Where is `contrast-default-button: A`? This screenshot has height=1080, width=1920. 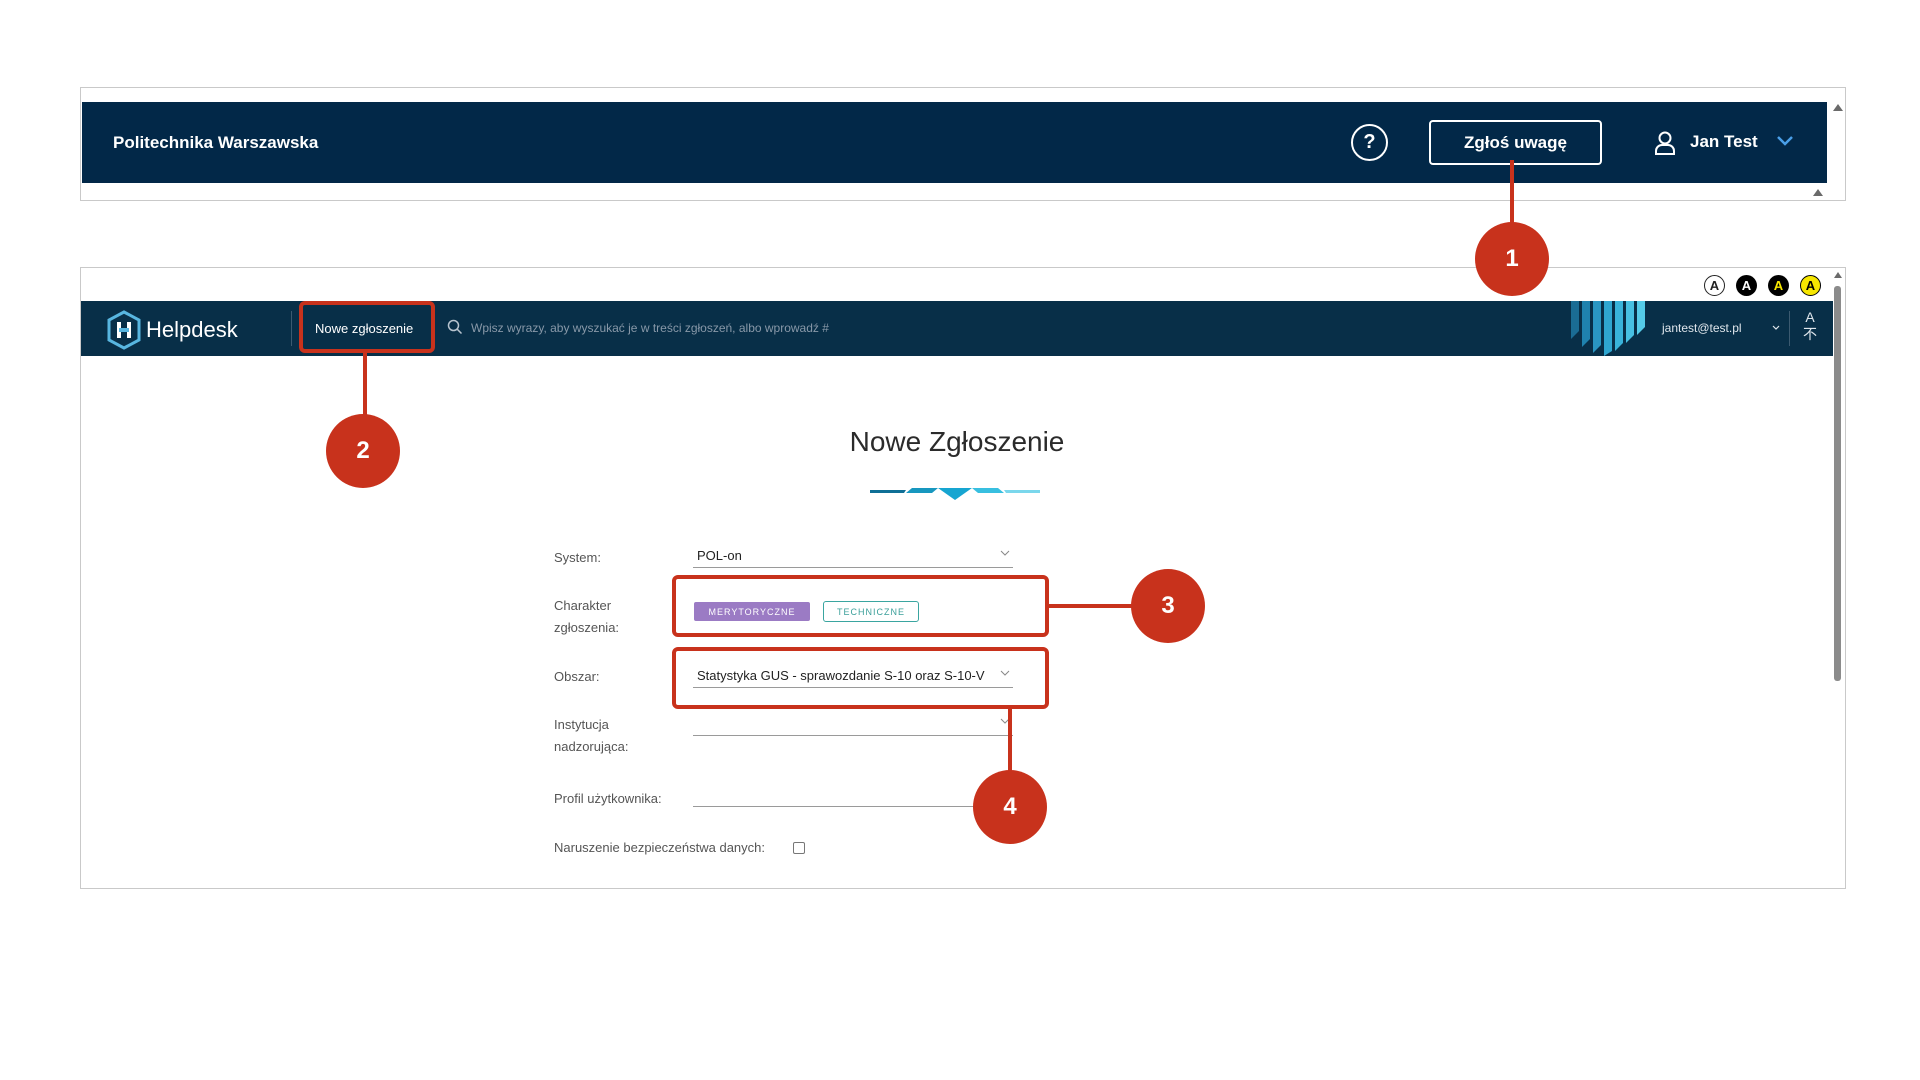
contrast-default-button: A is located at coordinates (1714, 285).